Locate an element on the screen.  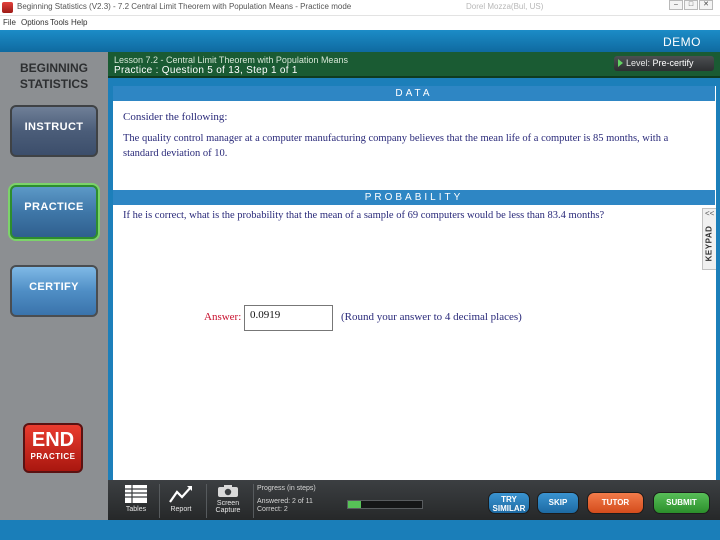
try-similar-button: TRY SIMILAR is located at coordinates (509, 503).